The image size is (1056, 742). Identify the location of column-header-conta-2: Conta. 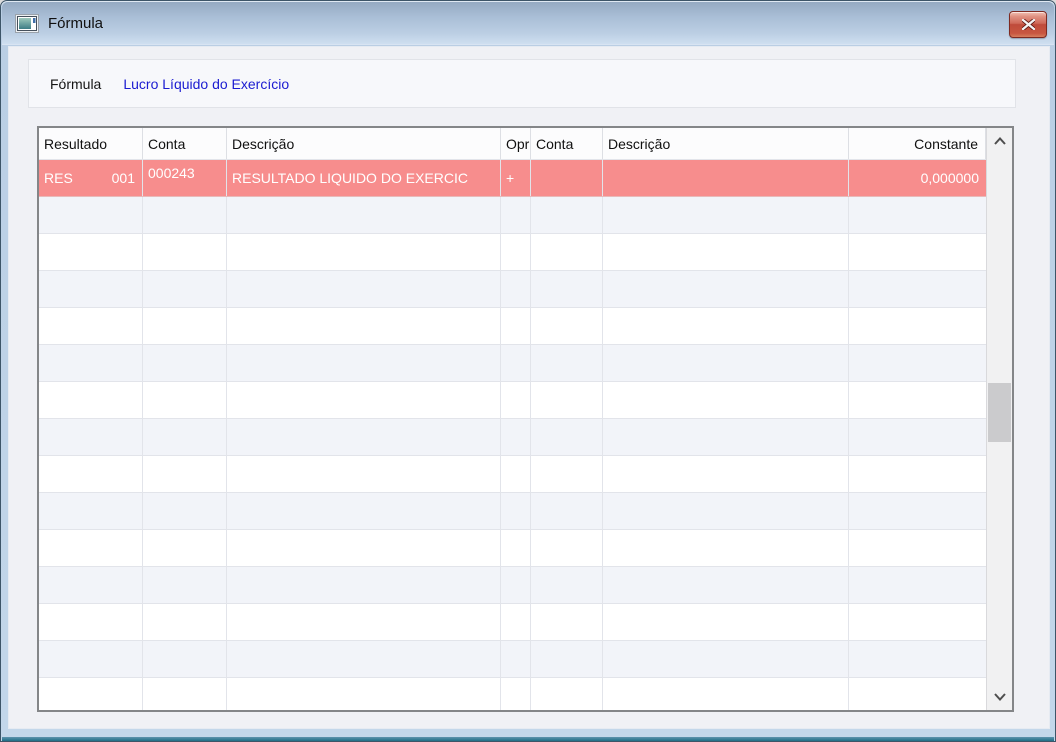
(567, 143).